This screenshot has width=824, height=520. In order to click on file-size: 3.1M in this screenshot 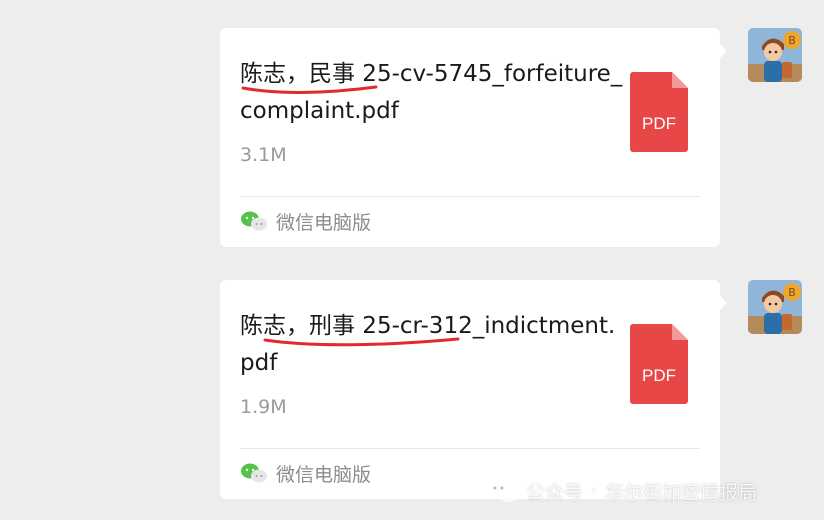, I will do `click(263, 155)`.